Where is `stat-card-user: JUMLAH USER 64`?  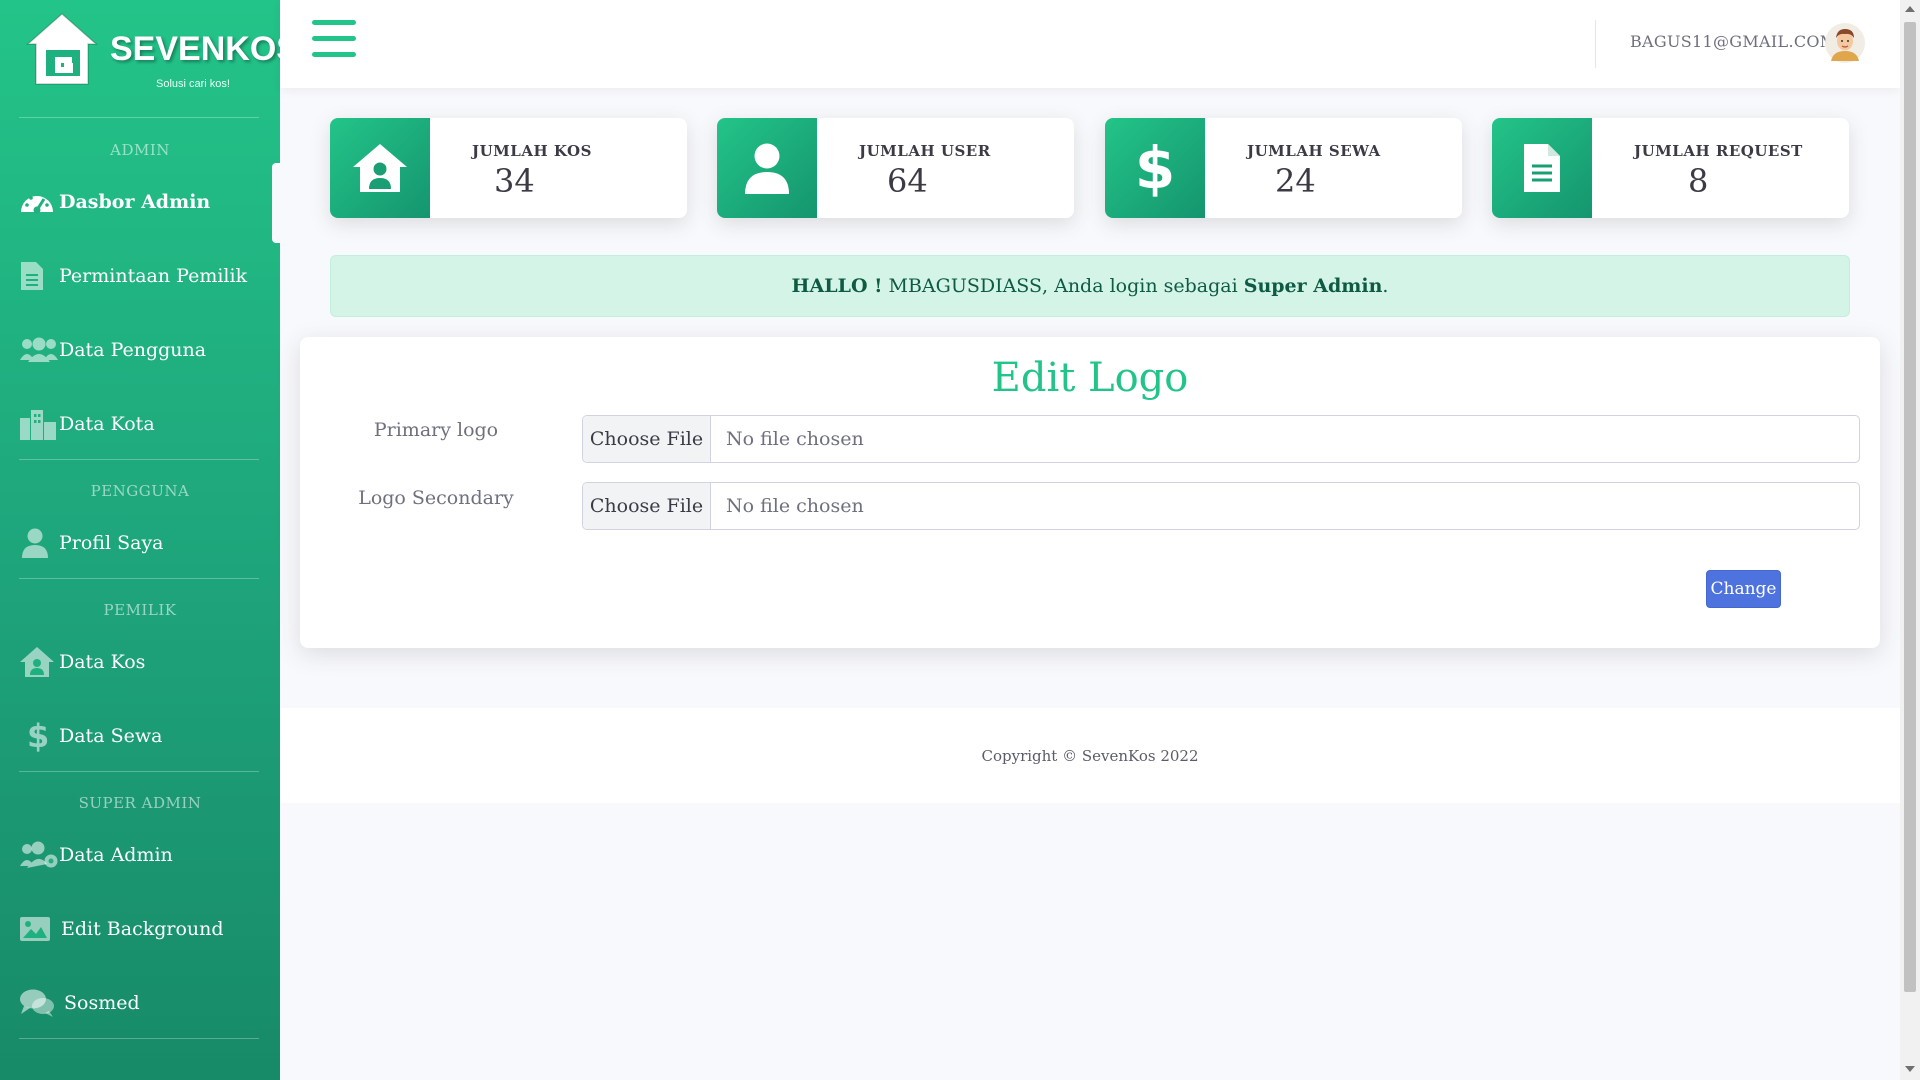 stat-card-user: JUMLAH USER 64 is located at coordinates (895, 168).